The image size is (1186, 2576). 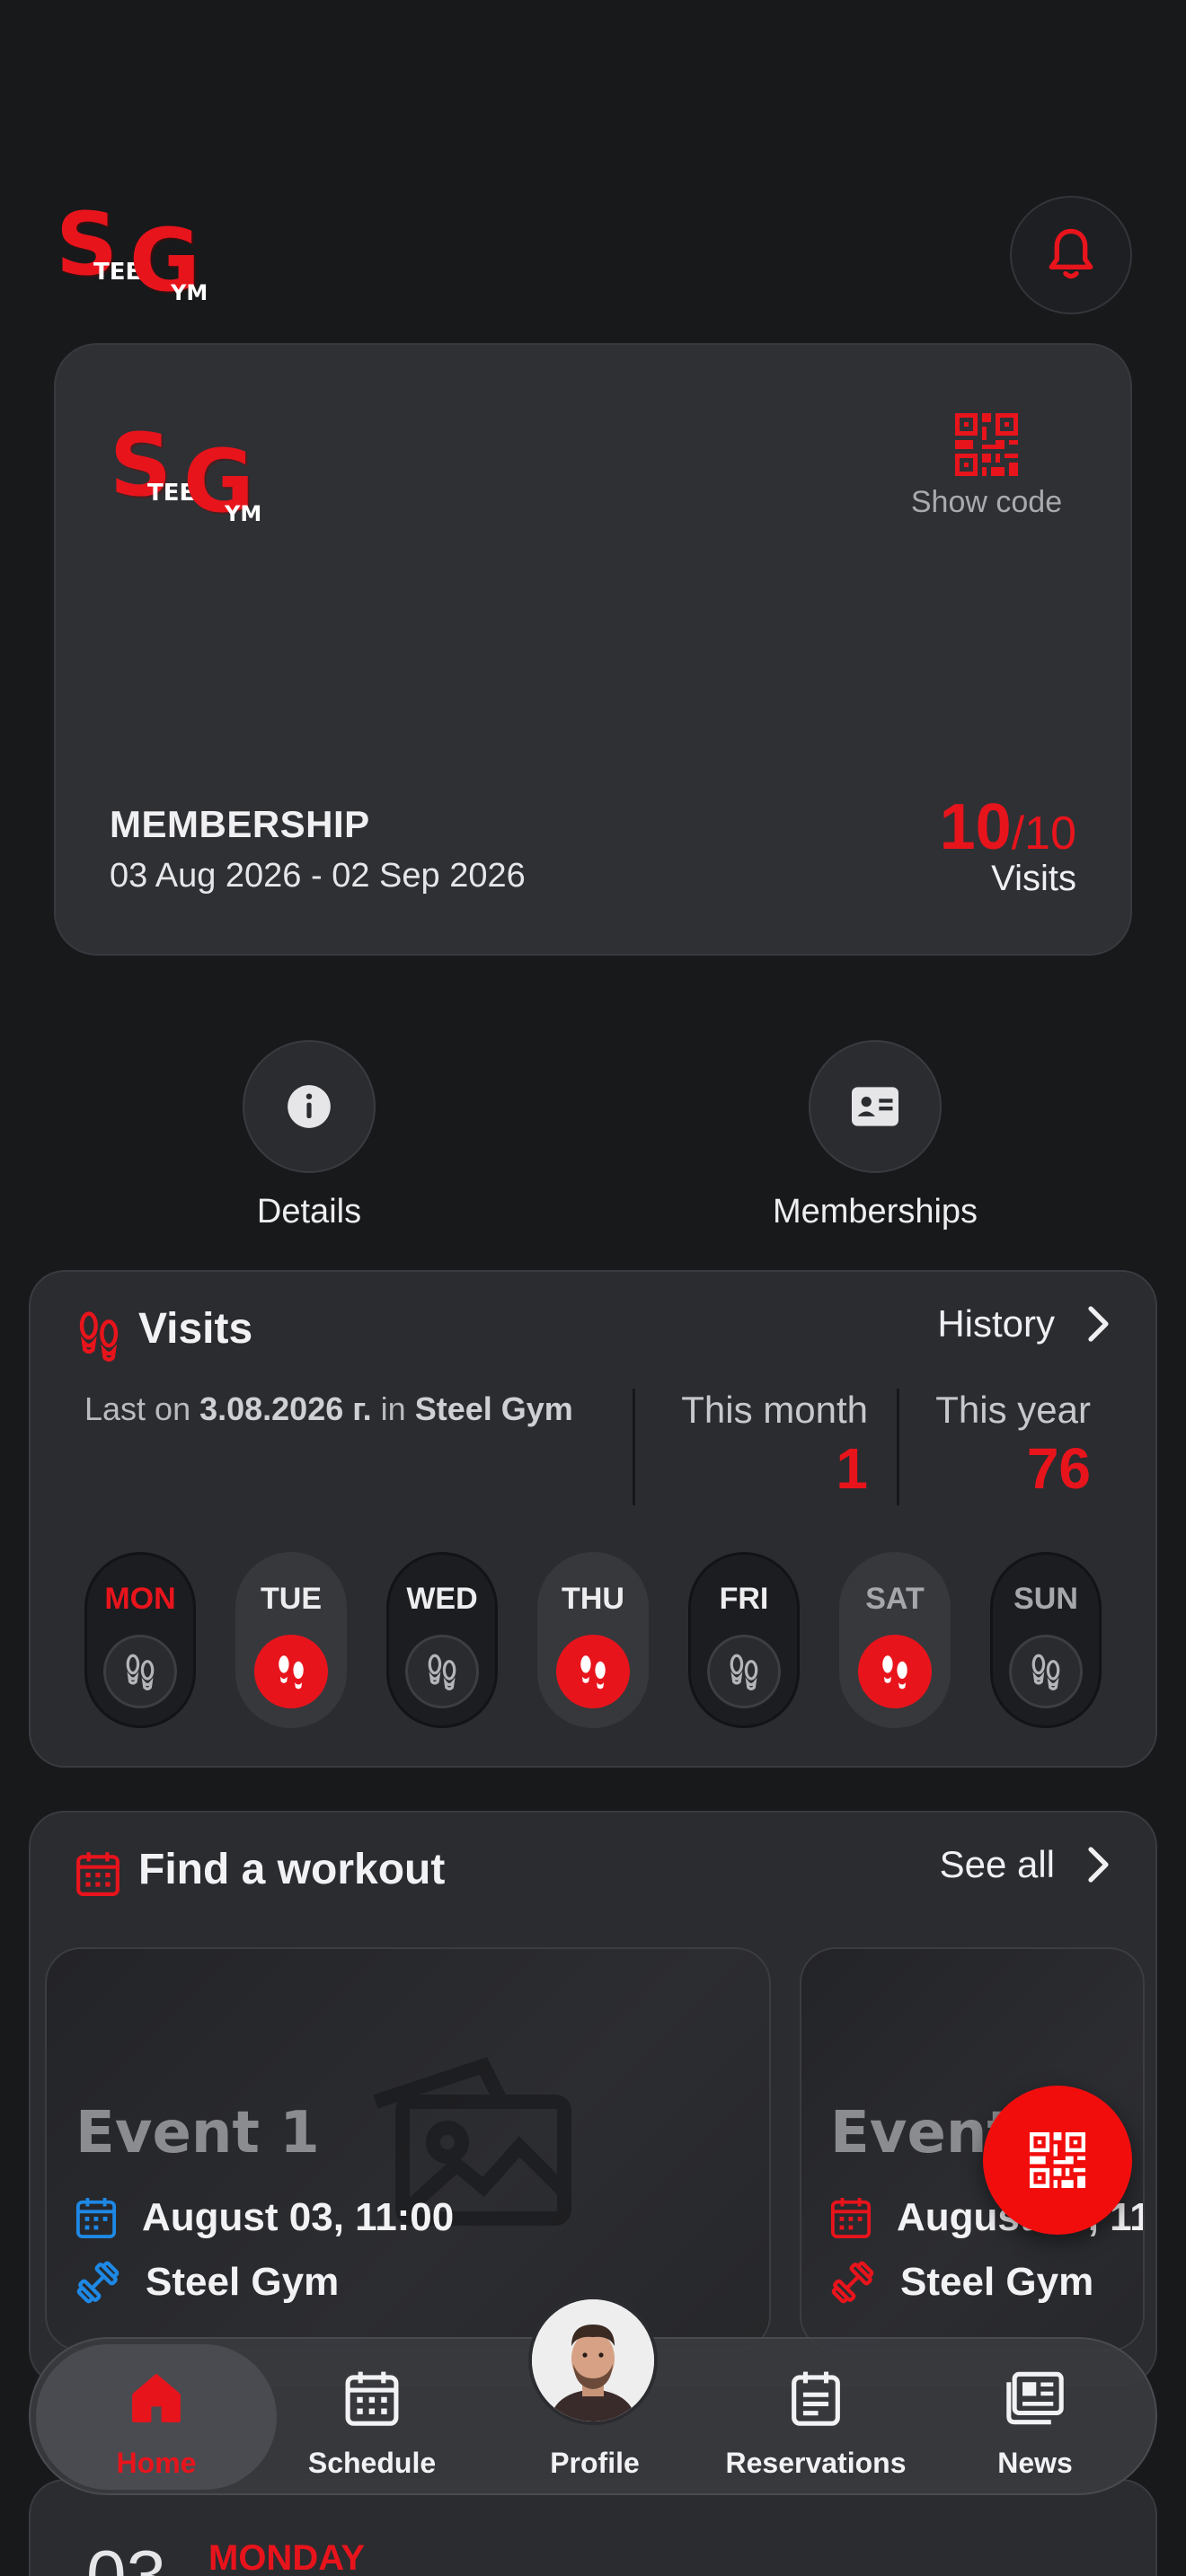 I want to click on history-label: History, so click(x=996, y=1323).